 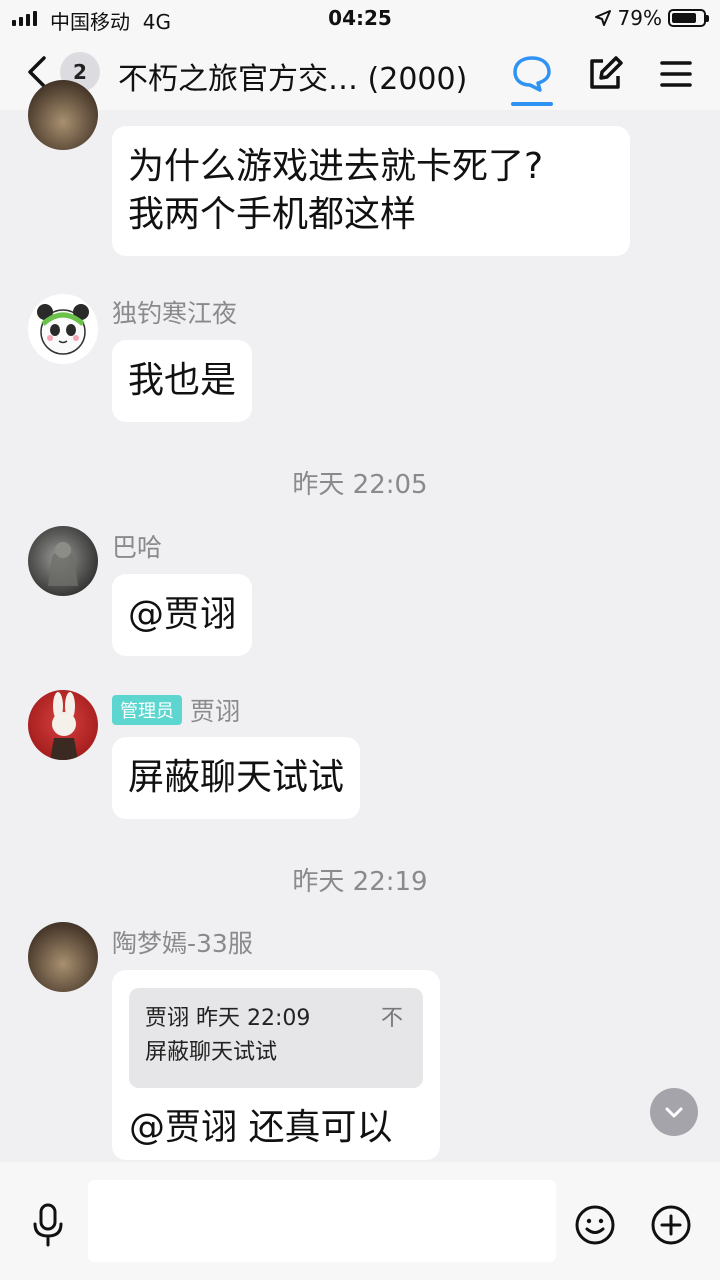 I want to click on group-title: 不朽之旅官方交… (2000), so click(x=293, y=79).